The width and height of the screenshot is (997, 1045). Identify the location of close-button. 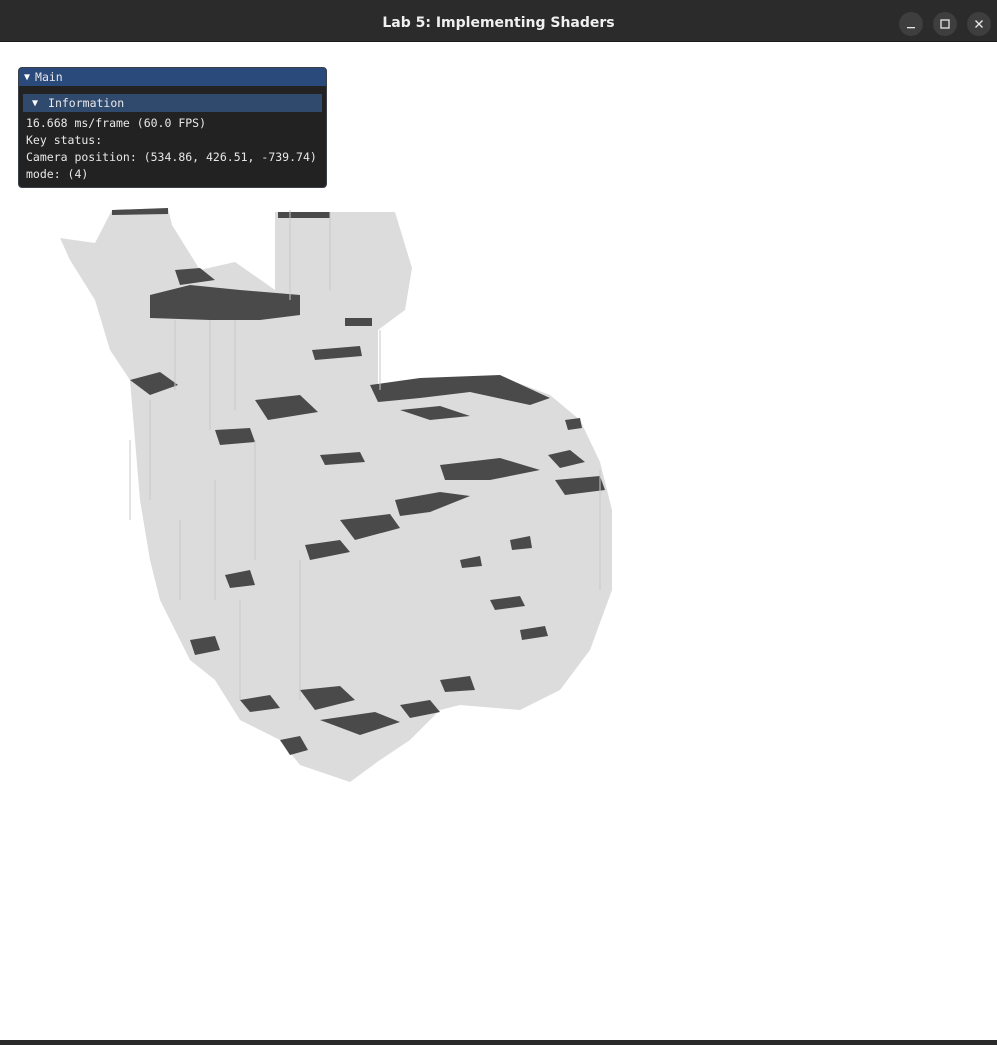
(979, 24).